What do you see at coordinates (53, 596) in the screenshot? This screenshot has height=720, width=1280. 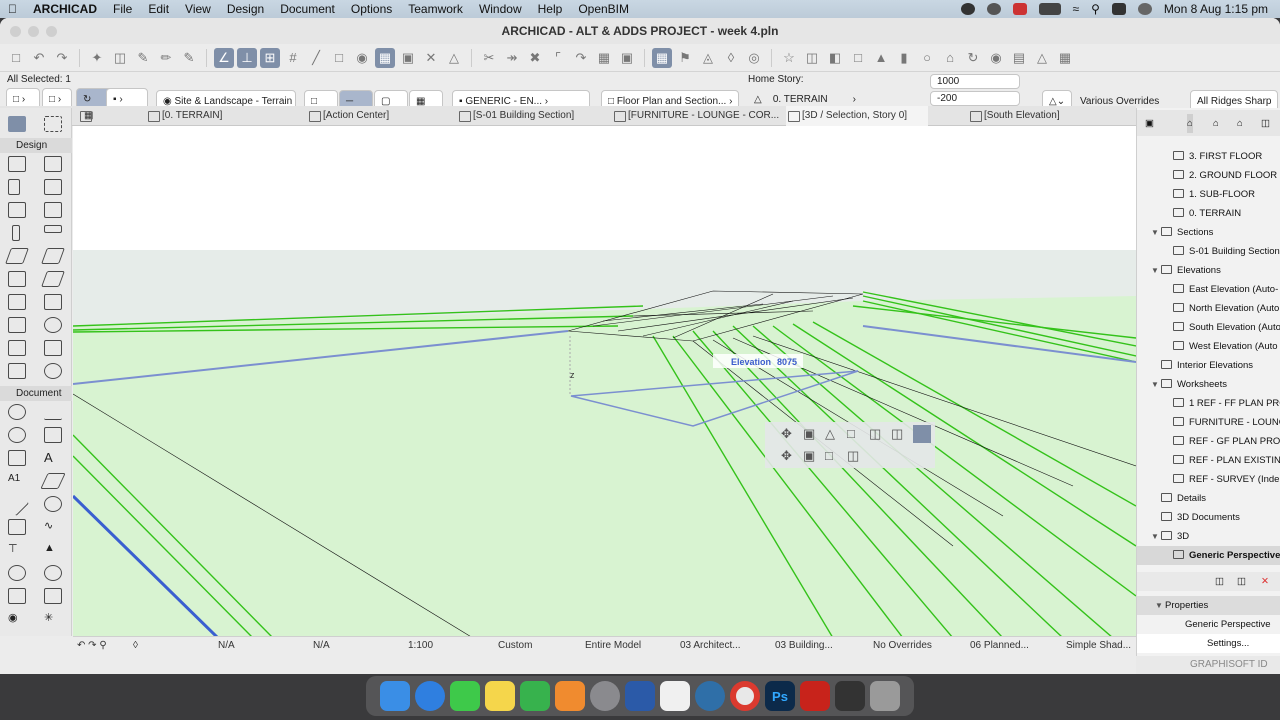 I see `worksheet-tool-icon` at bounding box center [53, 596].